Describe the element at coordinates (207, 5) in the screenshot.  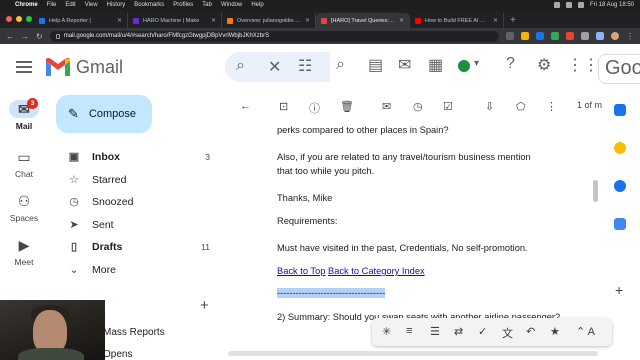
I see `menu-tab: Tab` at that location.